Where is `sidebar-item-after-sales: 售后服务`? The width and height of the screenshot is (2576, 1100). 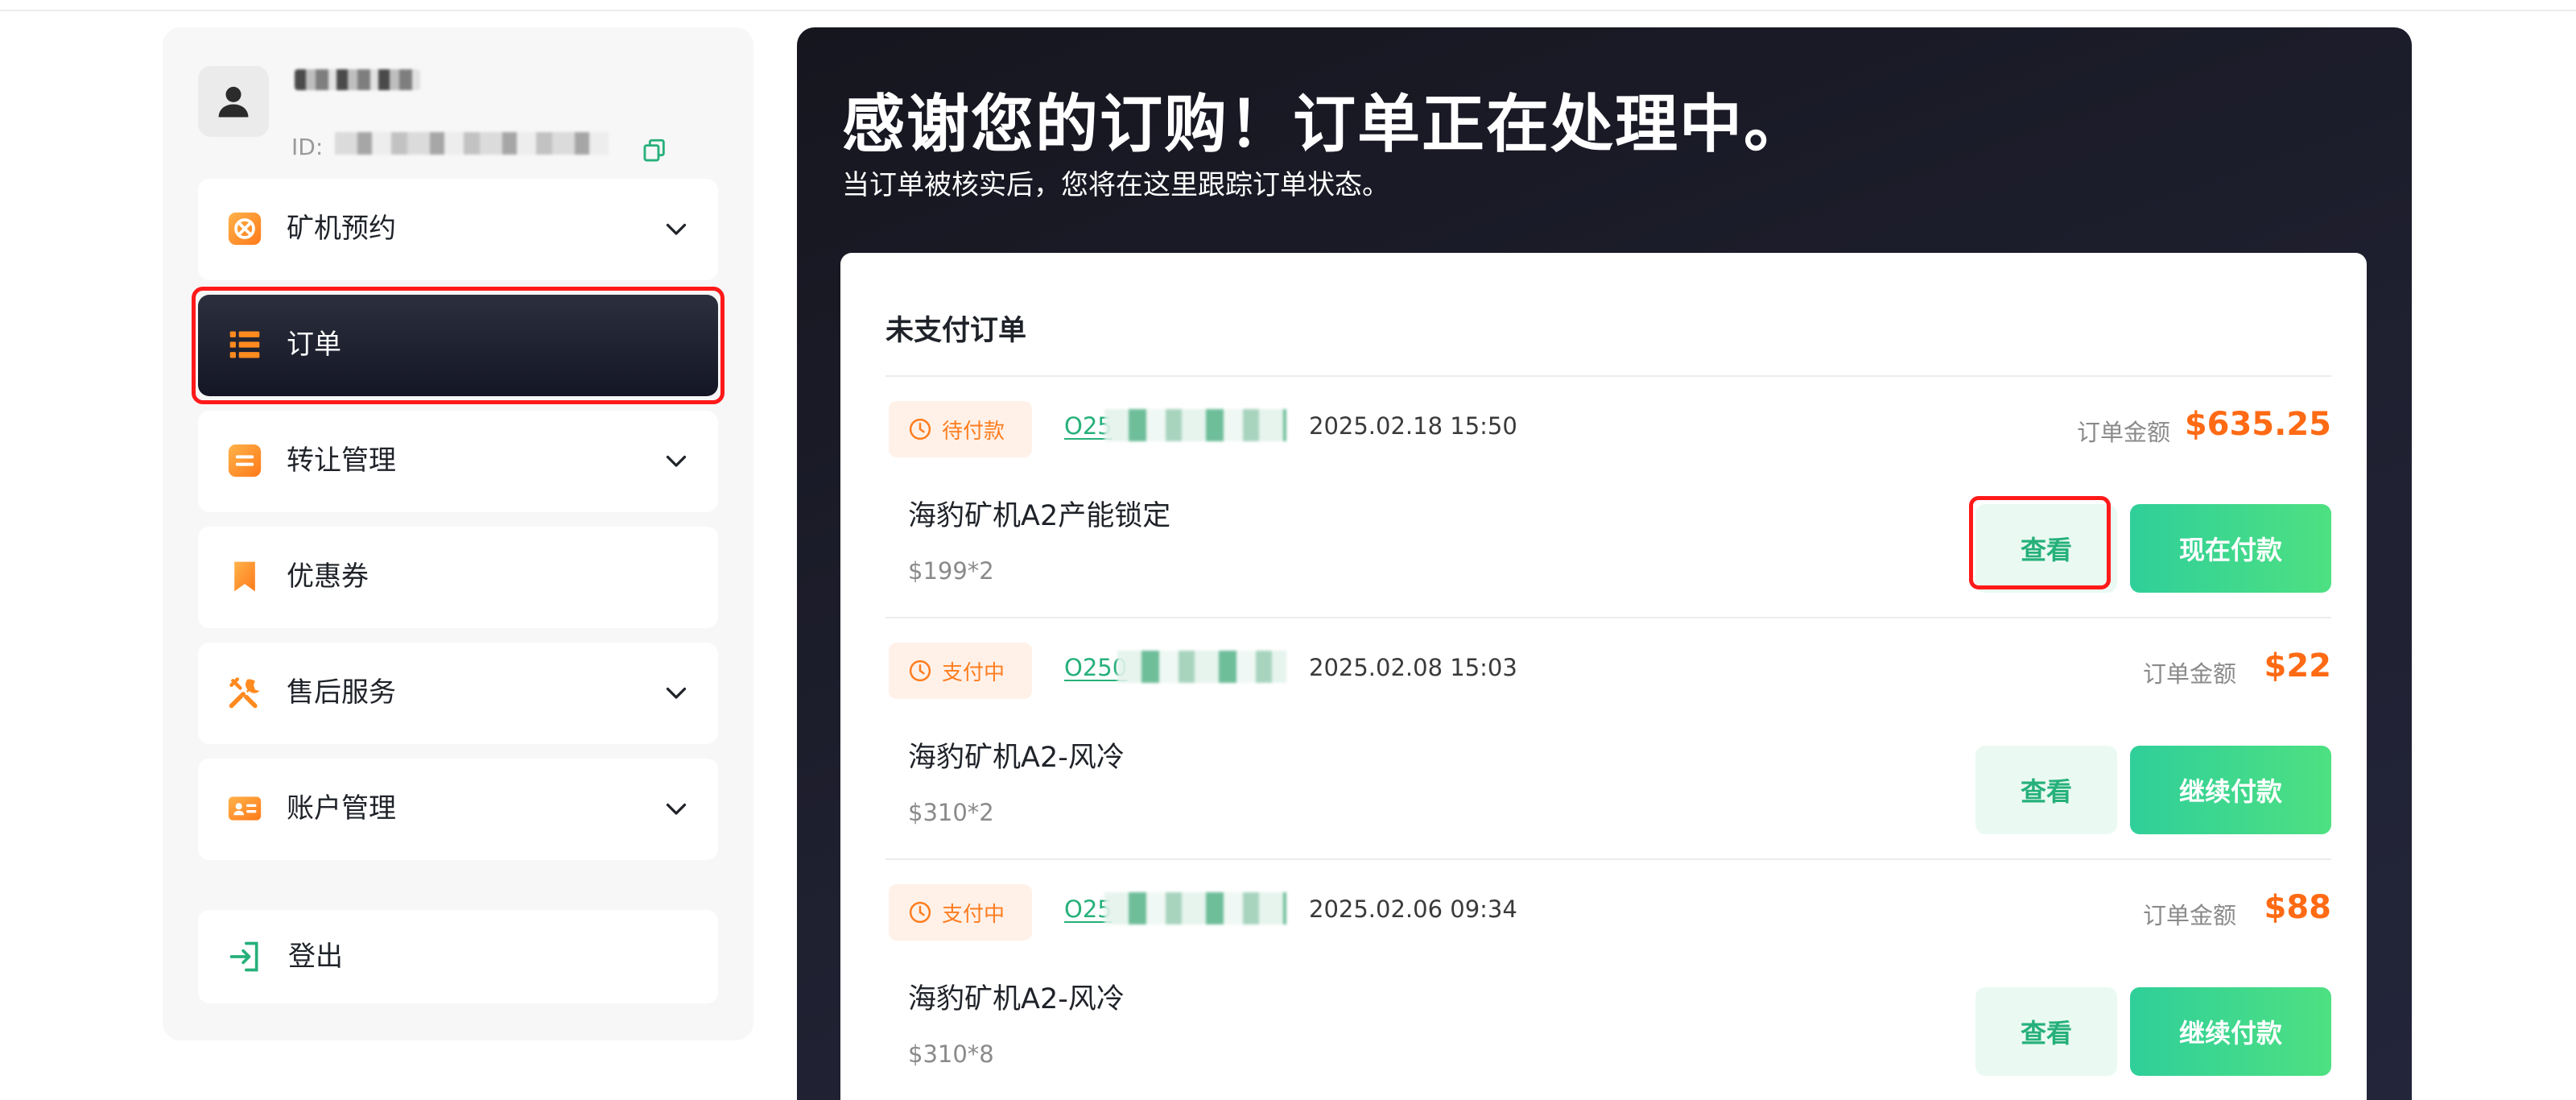
sidebar-item-after-sales: 售后服务 is located at coordinates (458, 693).